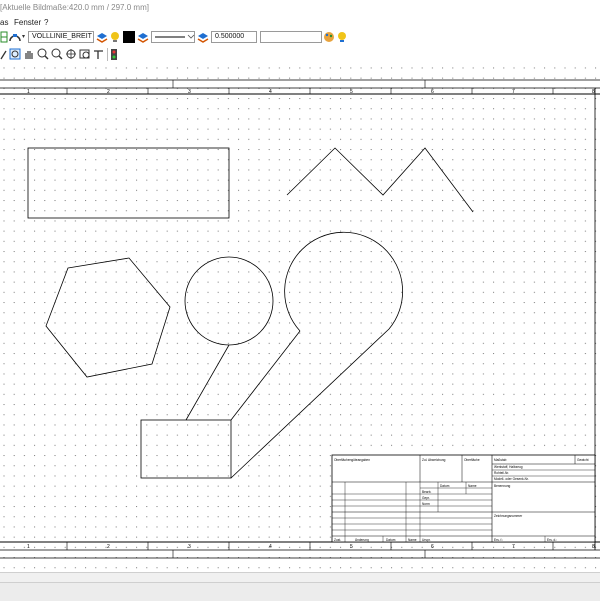 This screenshot has height=601, width=600. I want to click on zone-label-bottom: 3, so click(189, 547).